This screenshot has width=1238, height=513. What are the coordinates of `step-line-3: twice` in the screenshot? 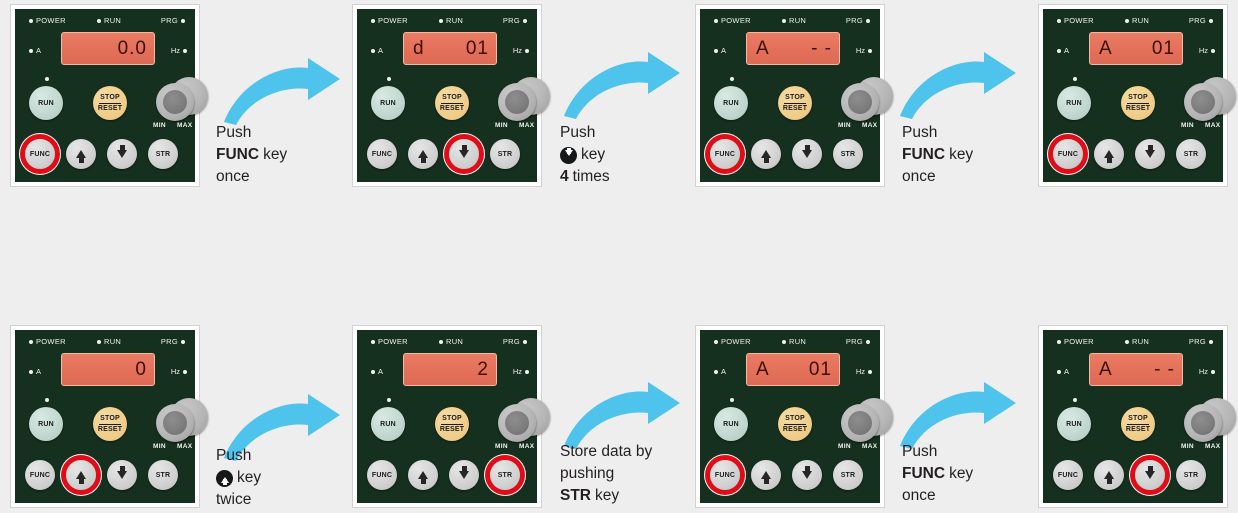 It's located at (238, 500).